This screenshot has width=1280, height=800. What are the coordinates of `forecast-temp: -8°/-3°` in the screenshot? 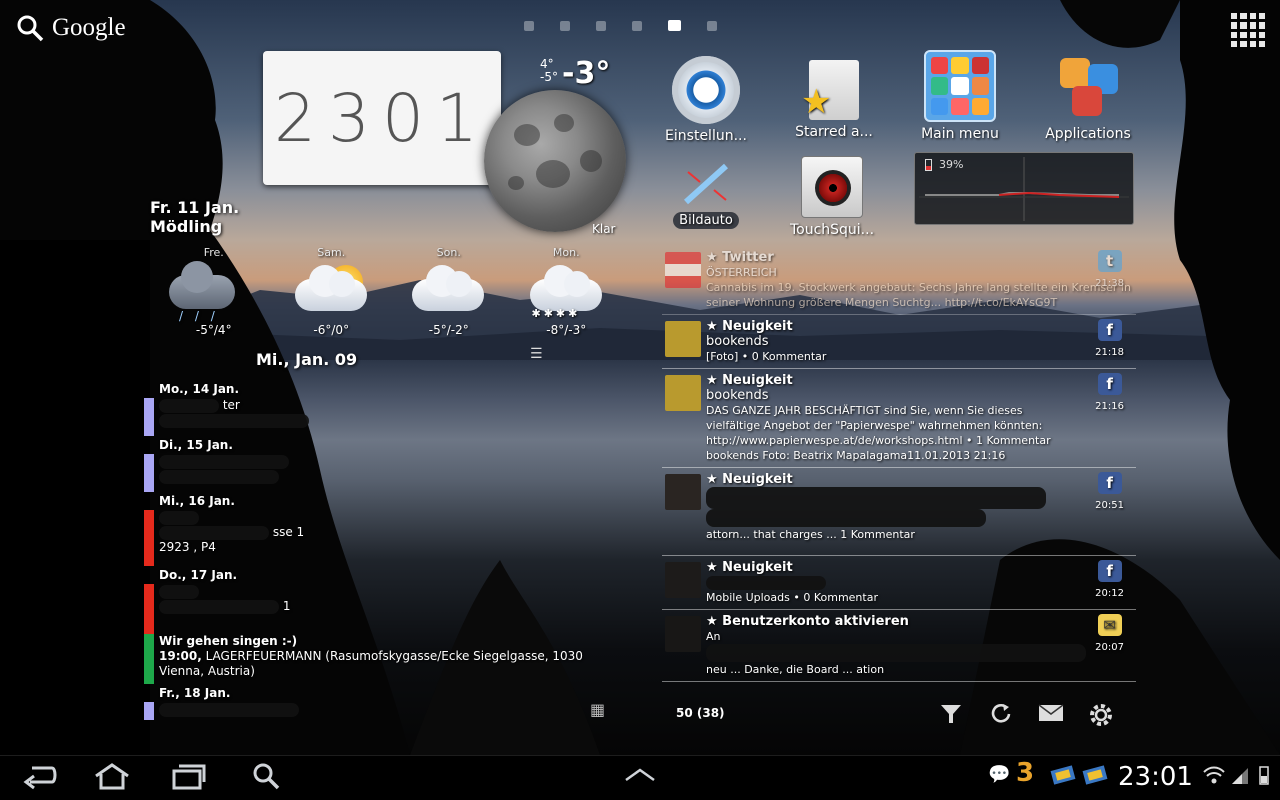 It's located at (566, 330).